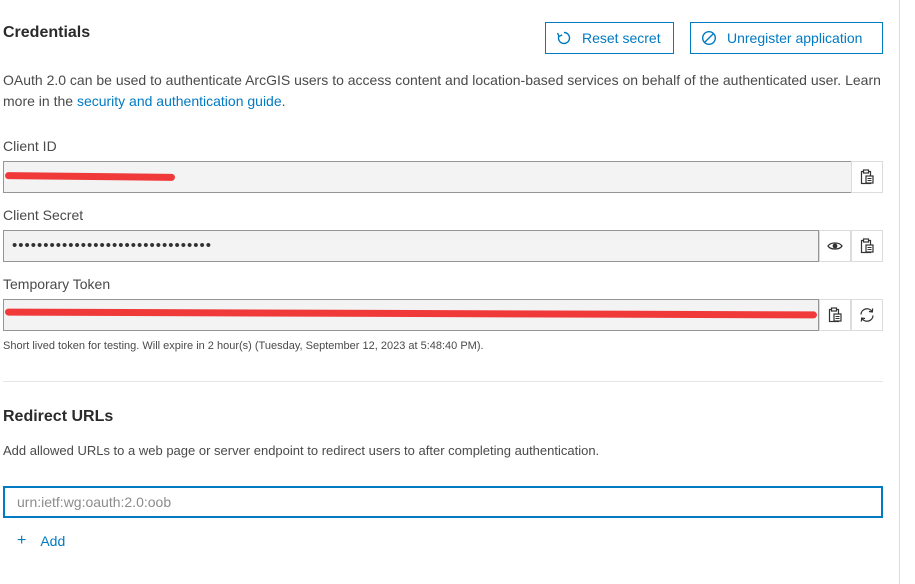 This screenshot has width=915, height=584. I want to click on rotate-icon, so click(563, 38).